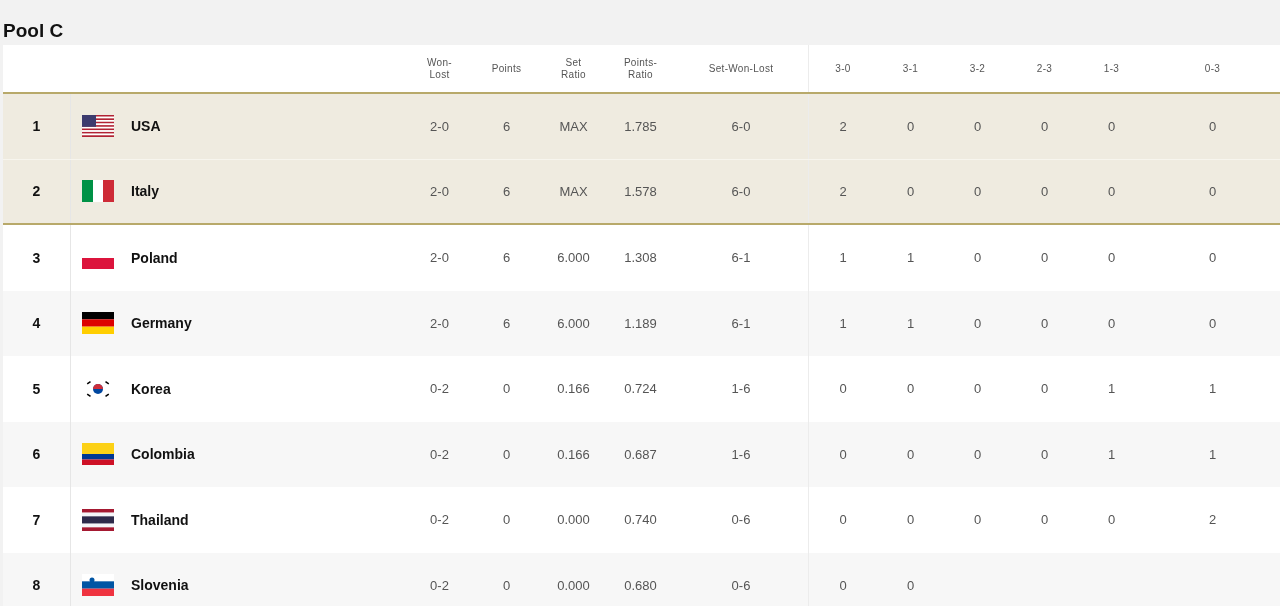 The image size is (1280, 606). What do you see at coordinates (36, 191) in the screenshot?
I see `rank-number: 2` at bounding box center [36, 191].